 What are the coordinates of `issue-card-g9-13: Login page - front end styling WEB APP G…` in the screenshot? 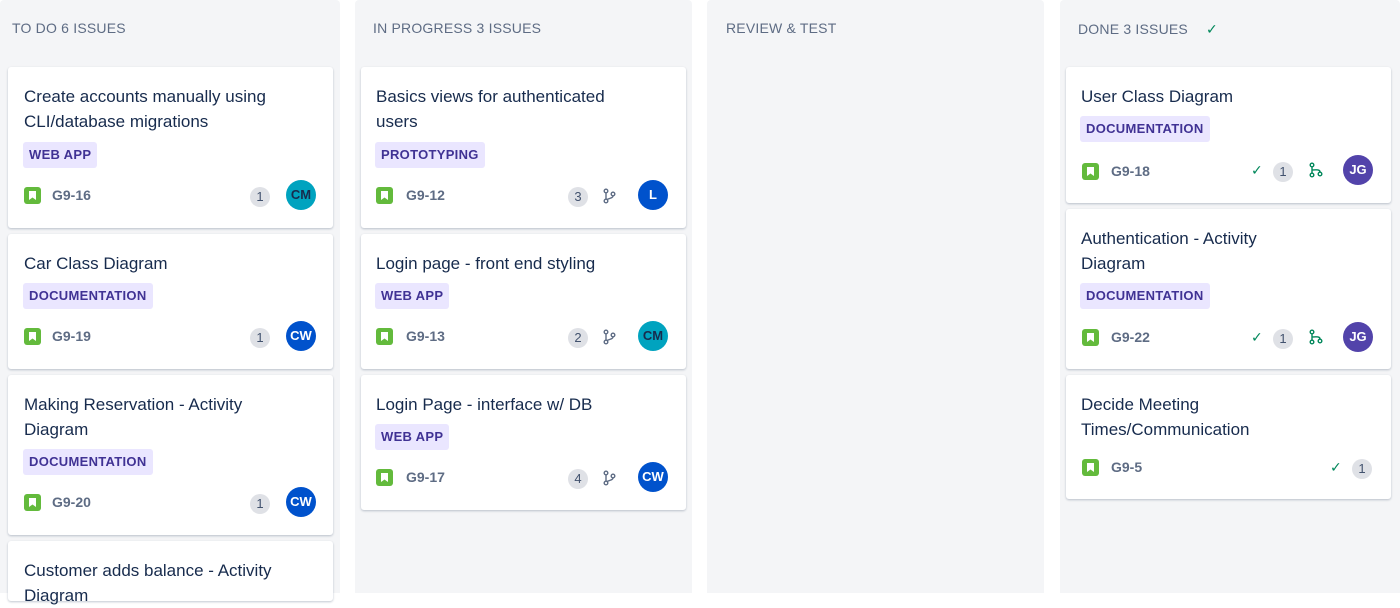 It's located at (523, 301).